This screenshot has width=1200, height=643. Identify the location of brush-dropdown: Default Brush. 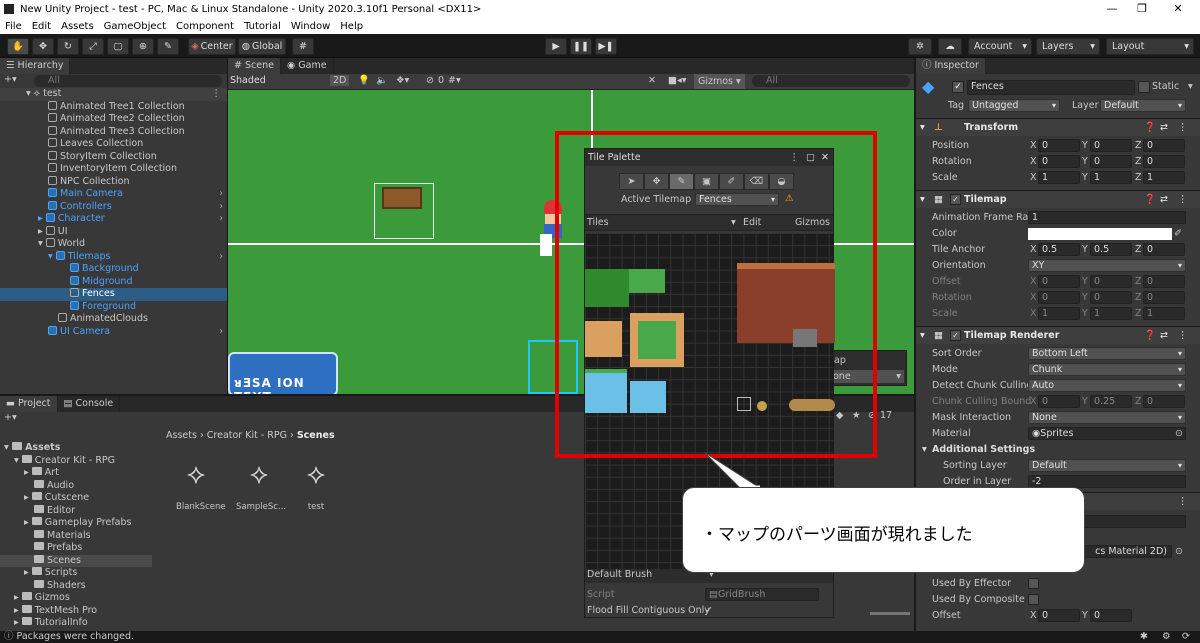
(619, 574).